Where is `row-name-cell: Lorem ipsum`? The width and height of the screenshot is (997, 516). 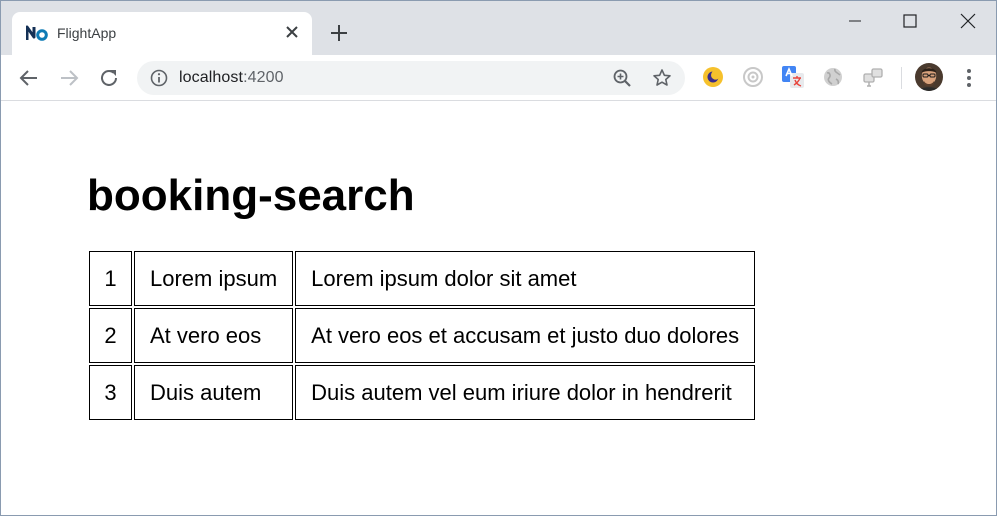
row-name-cell: Lorem ipsum is located at coordinates (214, 278).